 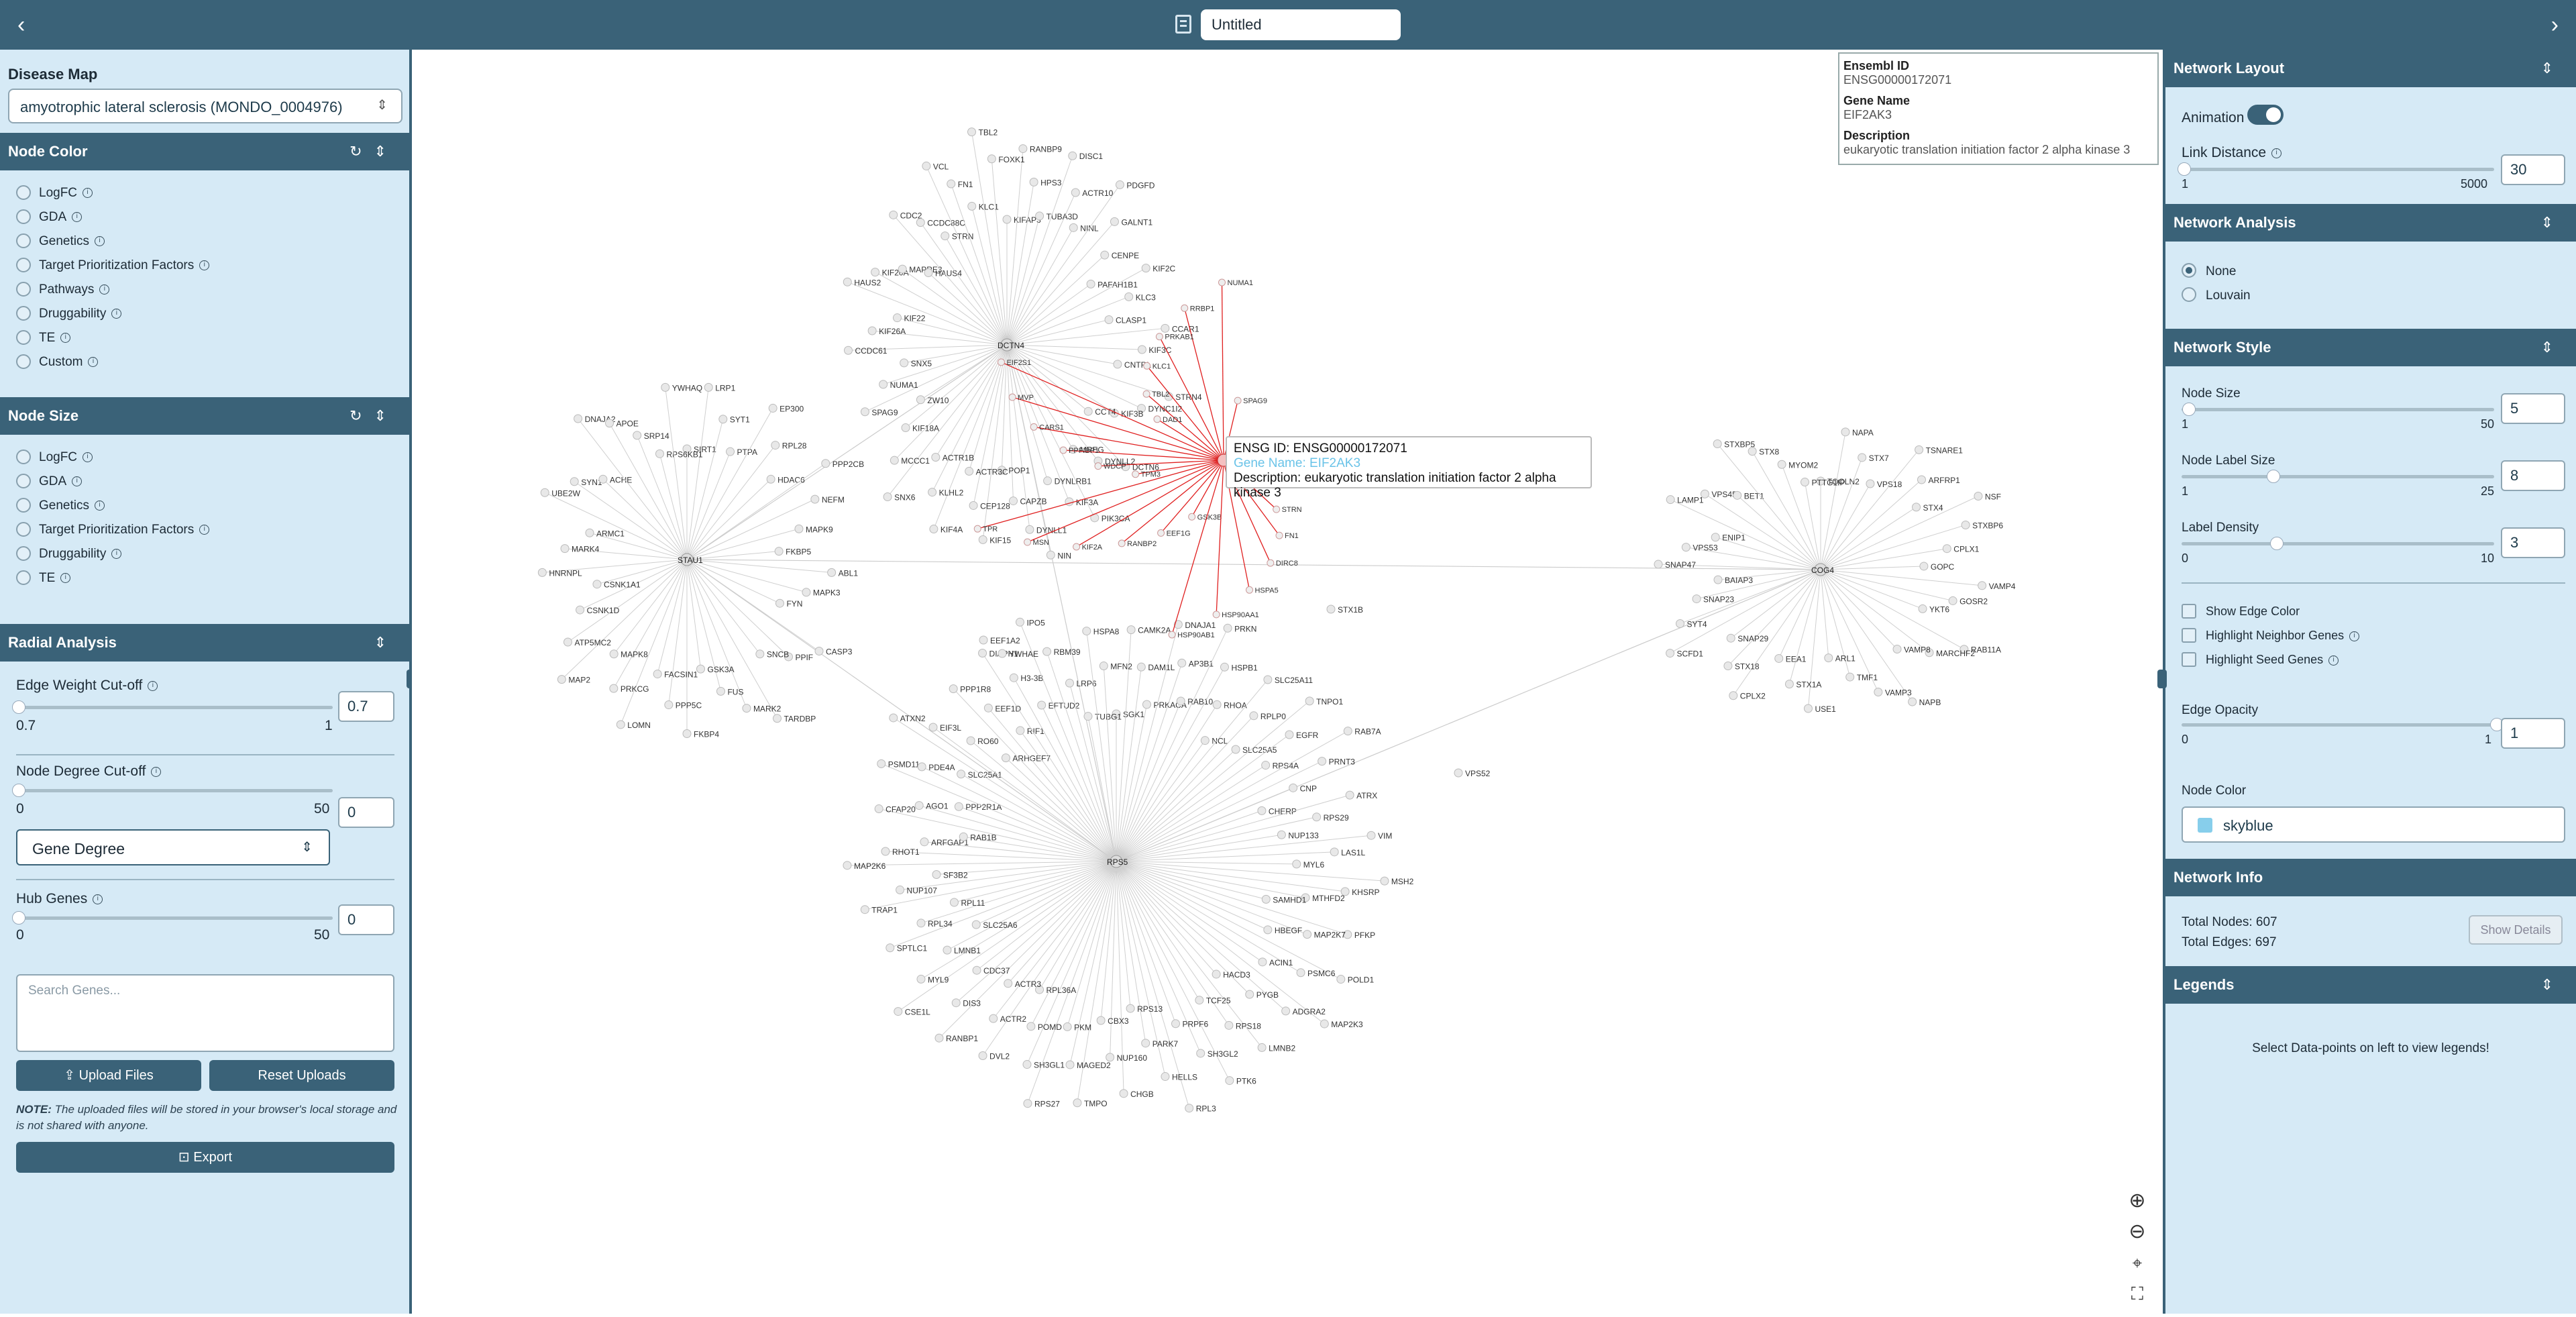 I want to click on checkbox-highlight-neighbor-genes, so click(x=2189, y=635).